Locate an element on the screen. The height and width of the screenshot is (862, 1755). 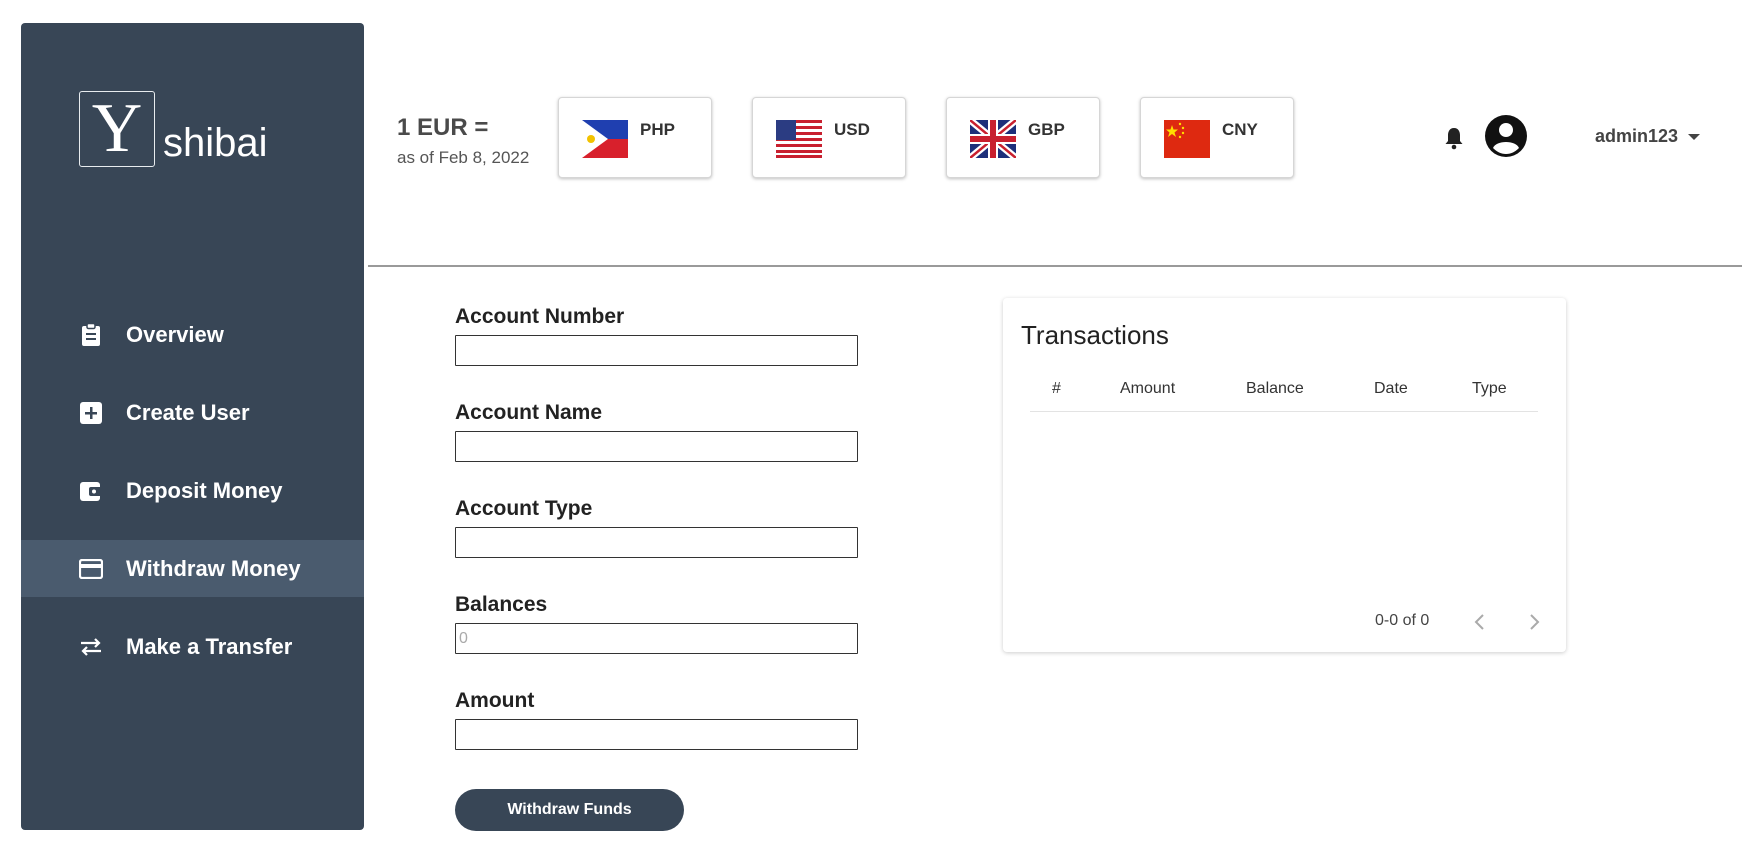
amount-input is located at coordinates (656, 734).